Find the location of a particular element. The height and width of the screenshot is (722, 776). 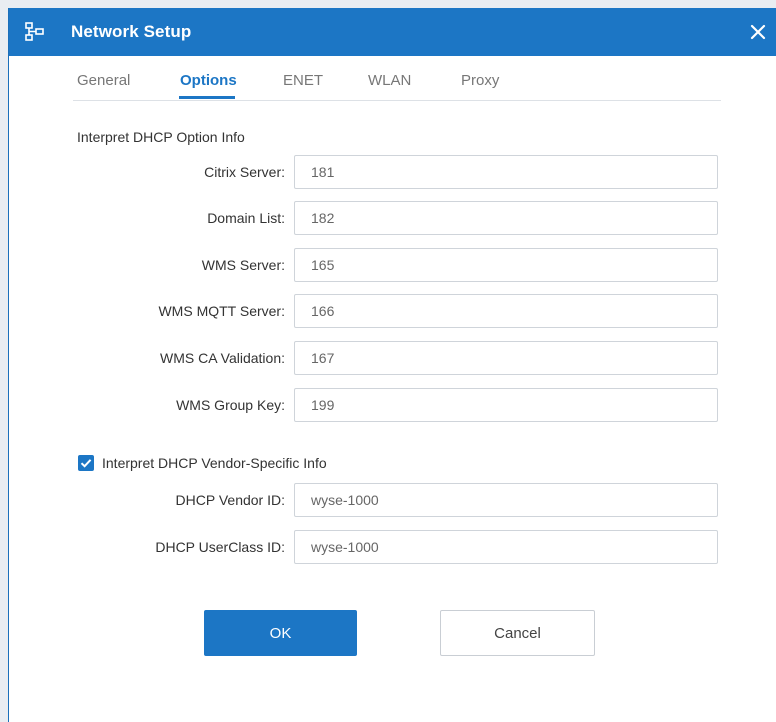

domain-list-label: Domain List: is located at coordinates (246, 218).